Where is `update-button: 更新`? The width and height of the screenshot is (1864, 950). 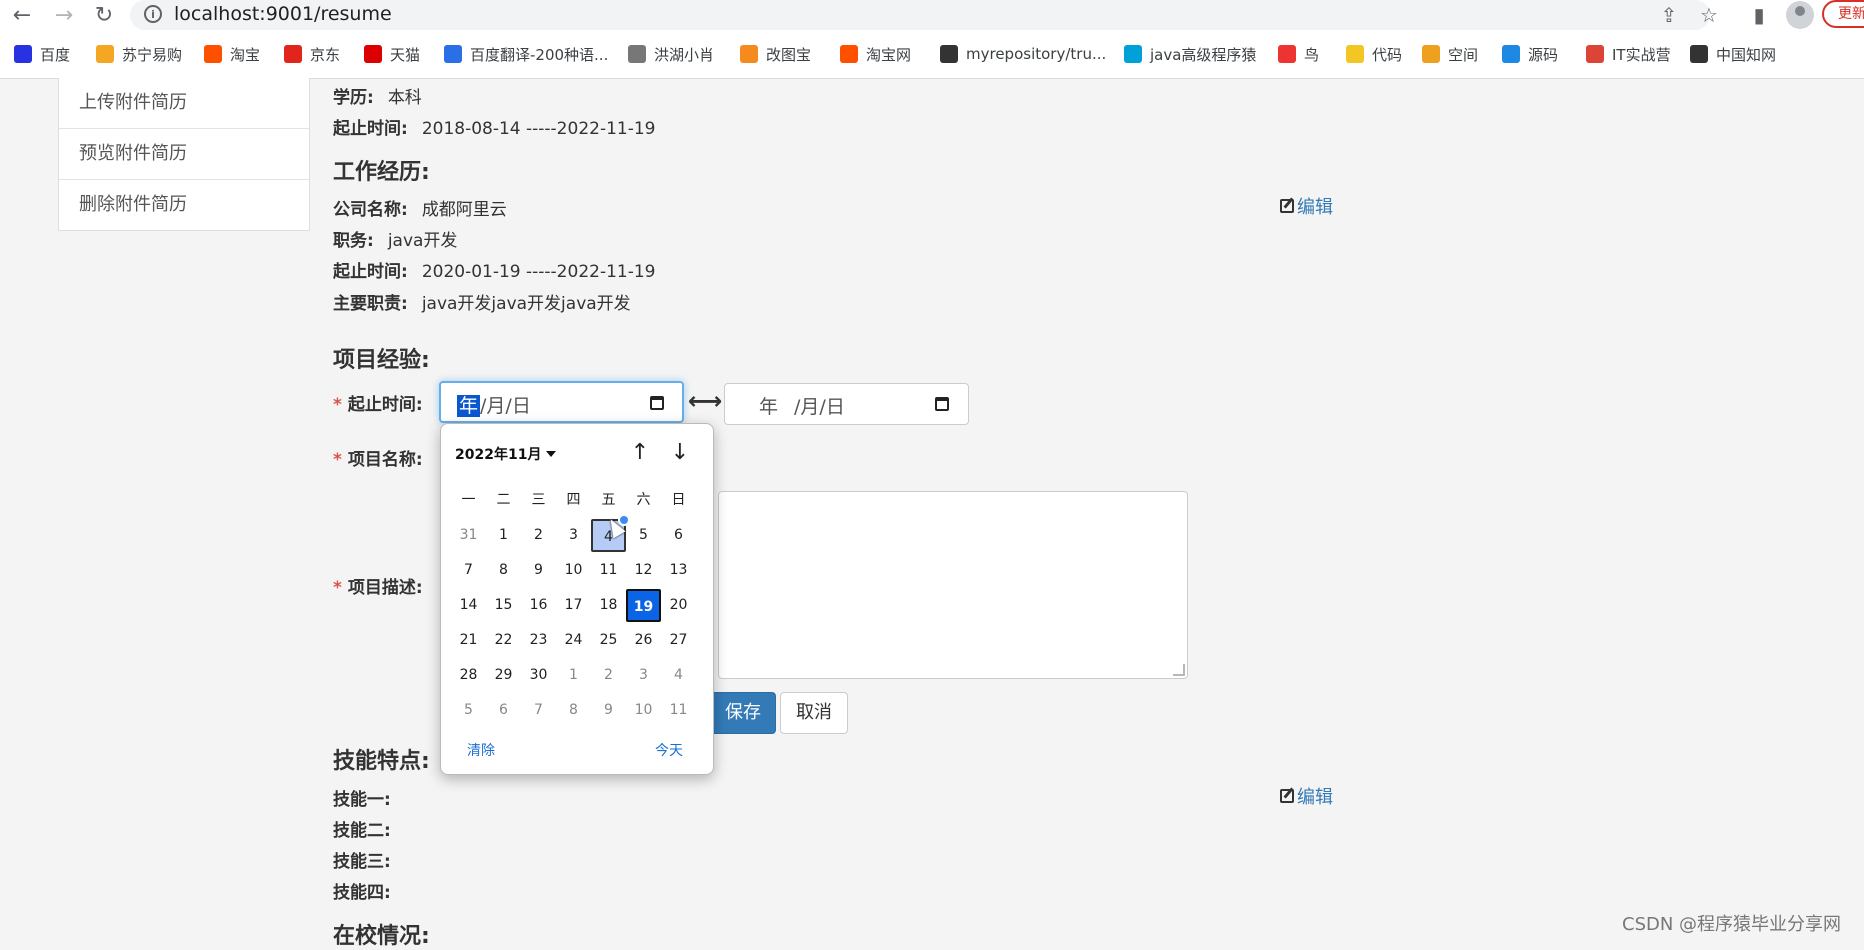 update-button: 更新 is located at coordinates (1843, 14).